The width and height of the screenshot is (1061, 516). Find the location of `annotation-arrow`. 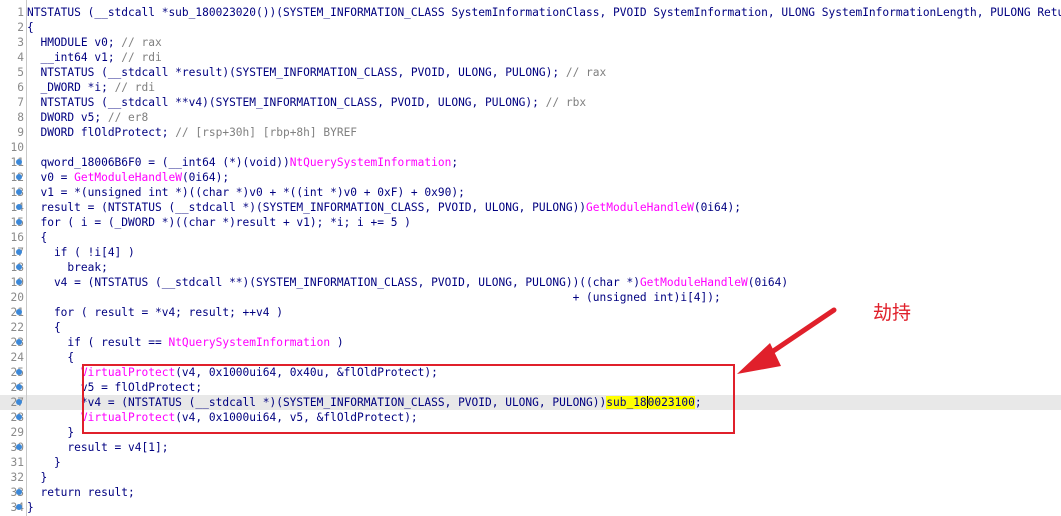

annotation-arrow is located at coordinates (787, 340).